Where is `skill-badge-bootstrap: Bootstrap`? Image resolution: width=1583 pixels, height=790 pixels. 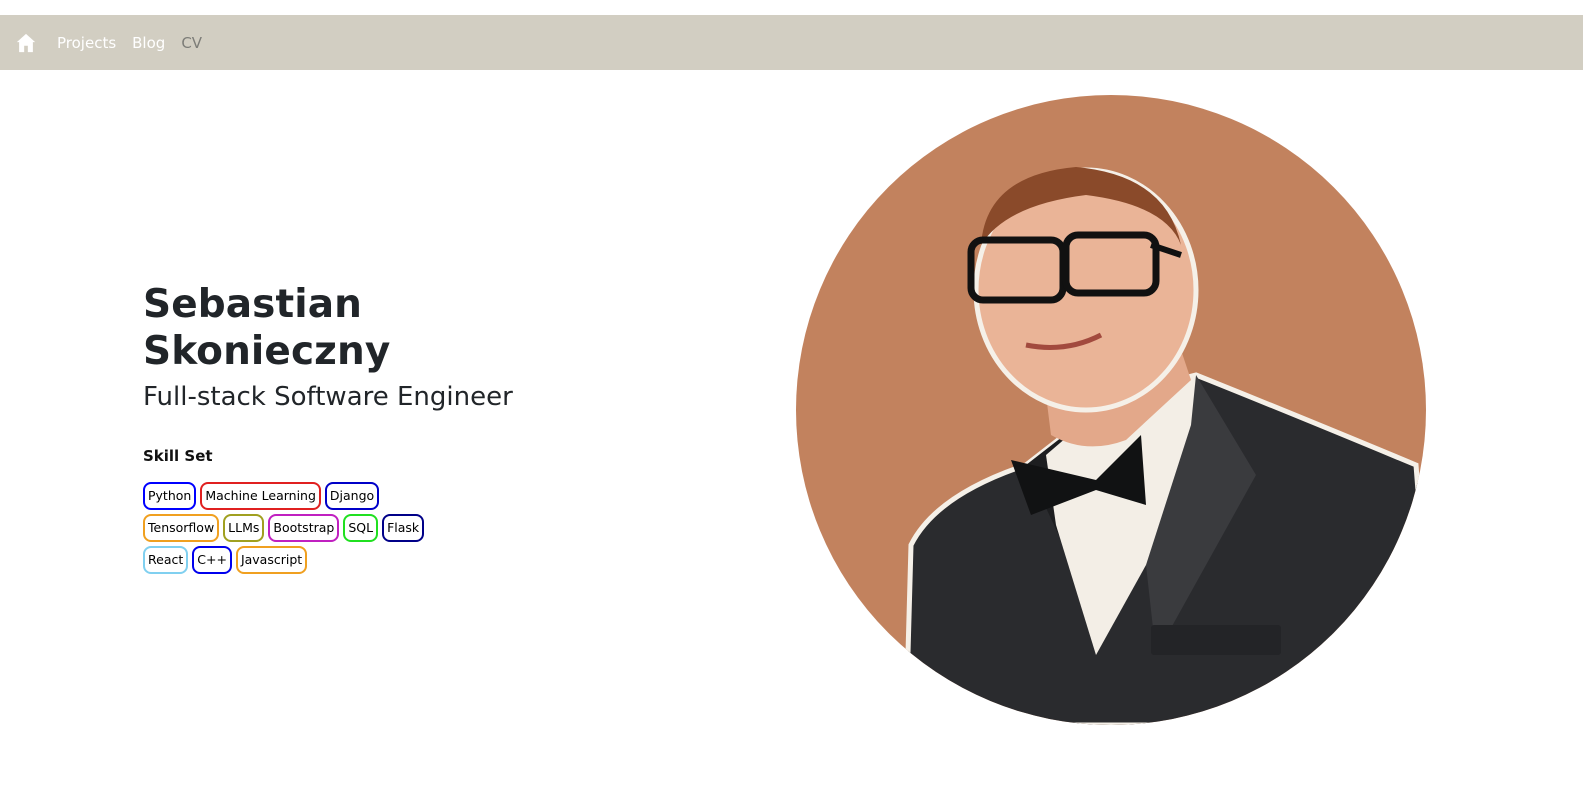 skill-badge-bootstrap: Bootstrap is located at coordinates (304, 527).